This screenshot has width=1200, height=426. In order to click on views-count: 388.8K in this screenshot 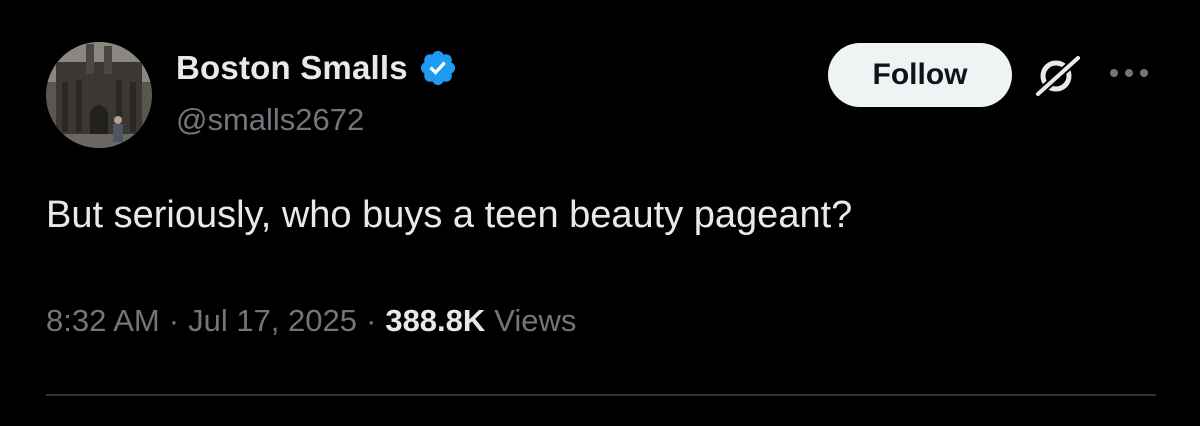, I will do `click(435, 321)`.